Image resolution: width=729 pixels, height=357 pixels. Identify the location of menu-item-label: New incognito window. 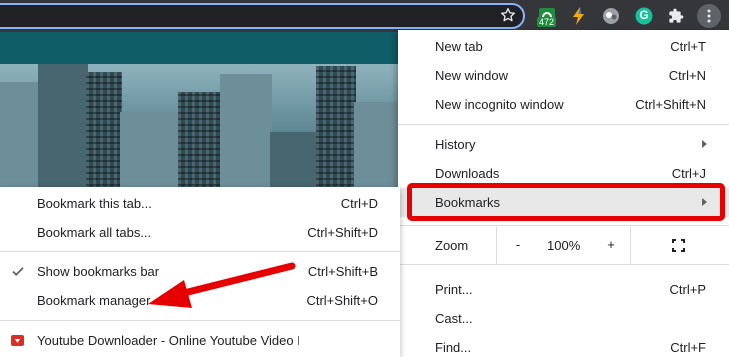
(499, 104).